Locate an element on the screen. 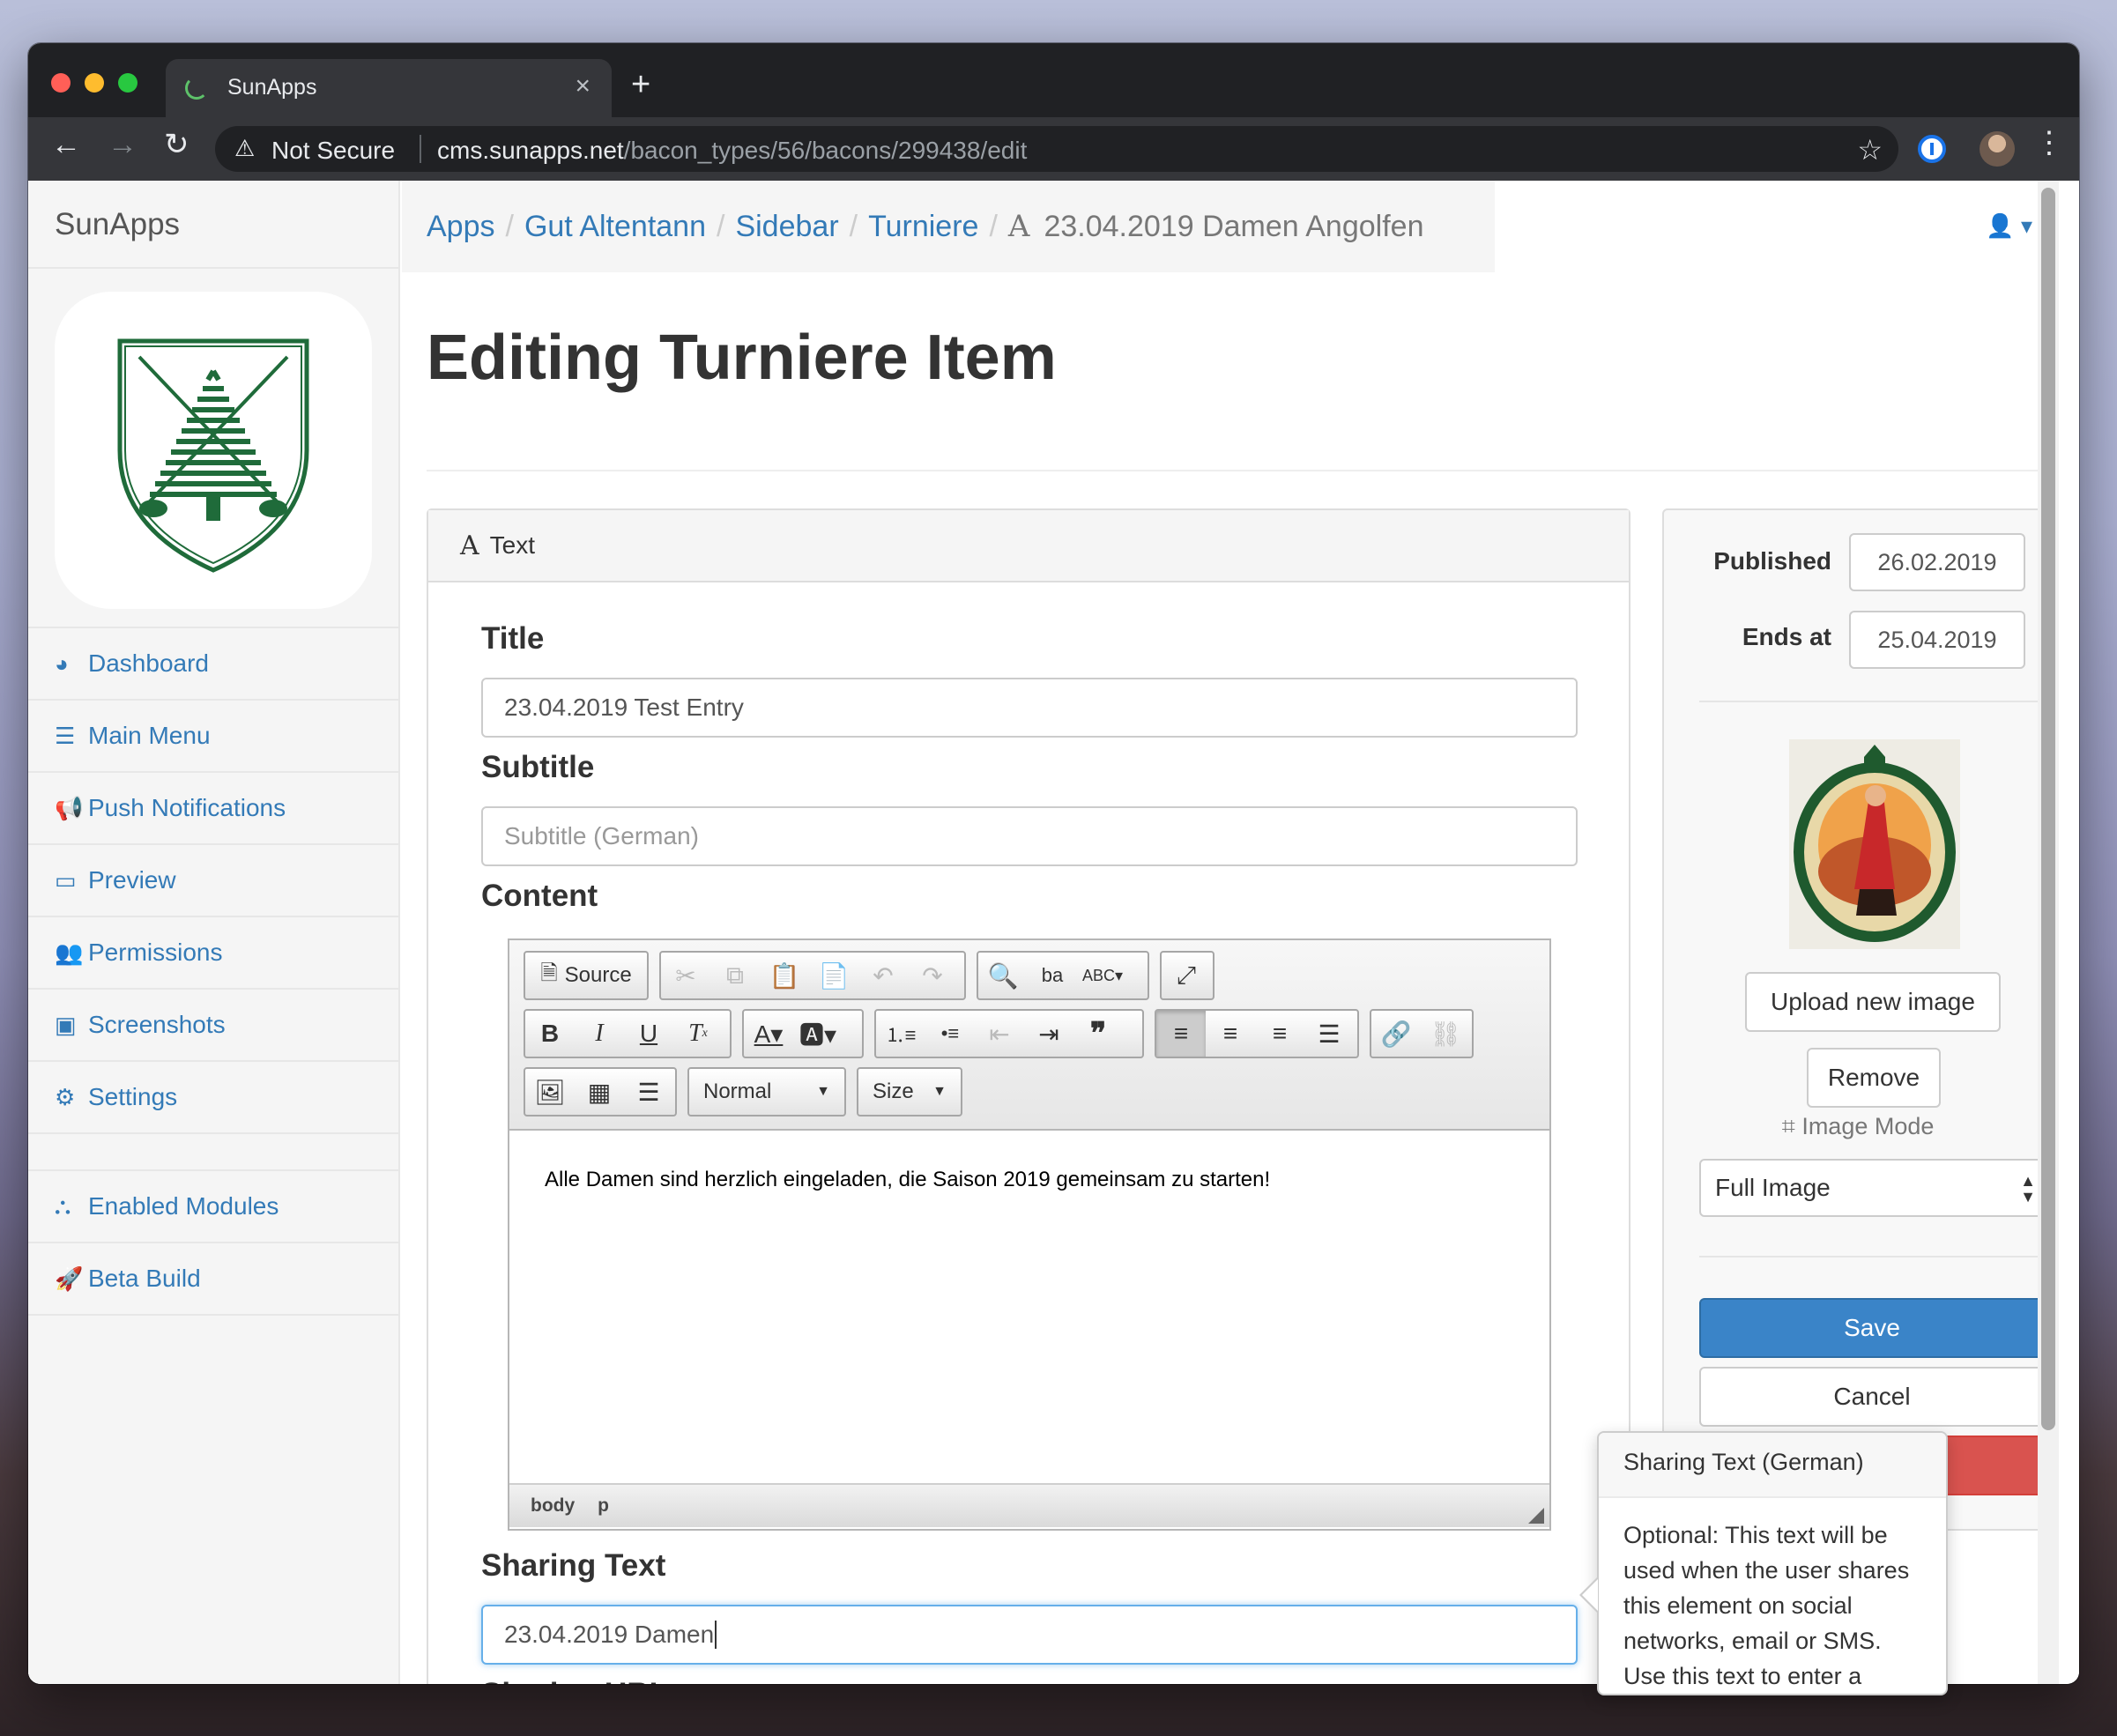  maximize-icon: ⤢ is located at coordinates (1186, 975).